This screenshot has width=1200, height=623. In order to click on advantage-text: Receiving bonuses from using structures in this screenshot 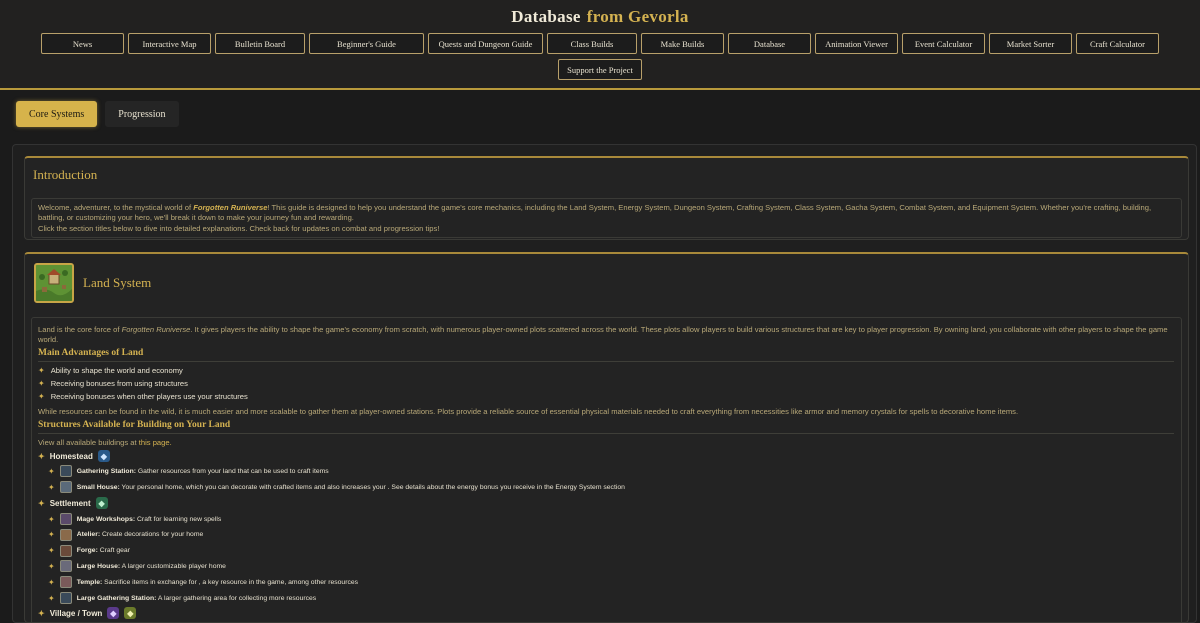, I will do `click(119, 383)`.